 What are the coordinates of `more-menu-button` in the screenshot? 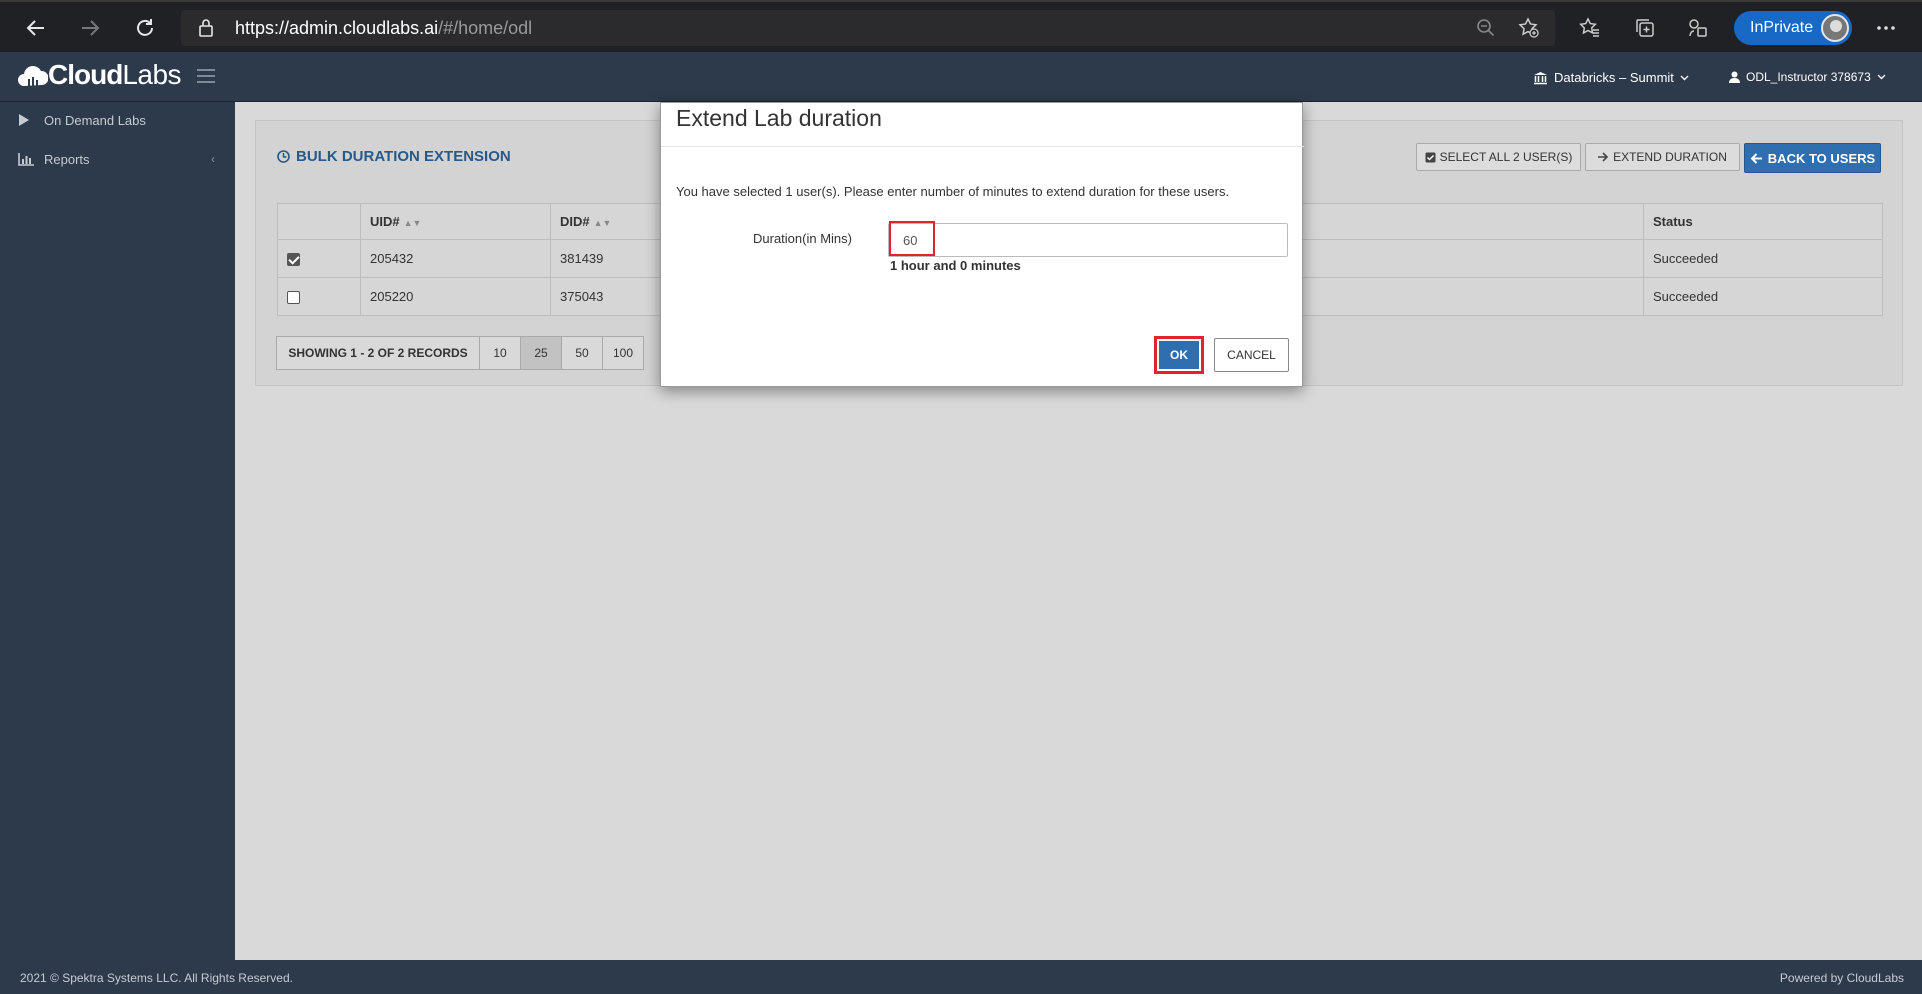 It's located at (1886, 28).